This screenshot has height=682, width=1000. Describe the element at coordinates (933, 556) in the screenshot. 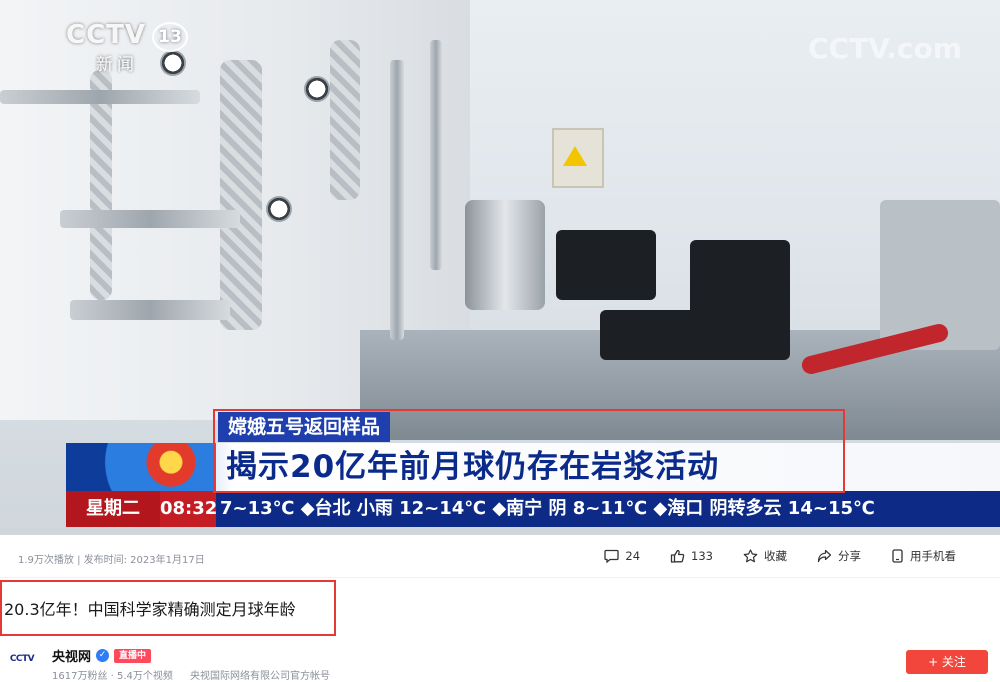

I see `watch-on-phone-label: 用手机看` at that location.